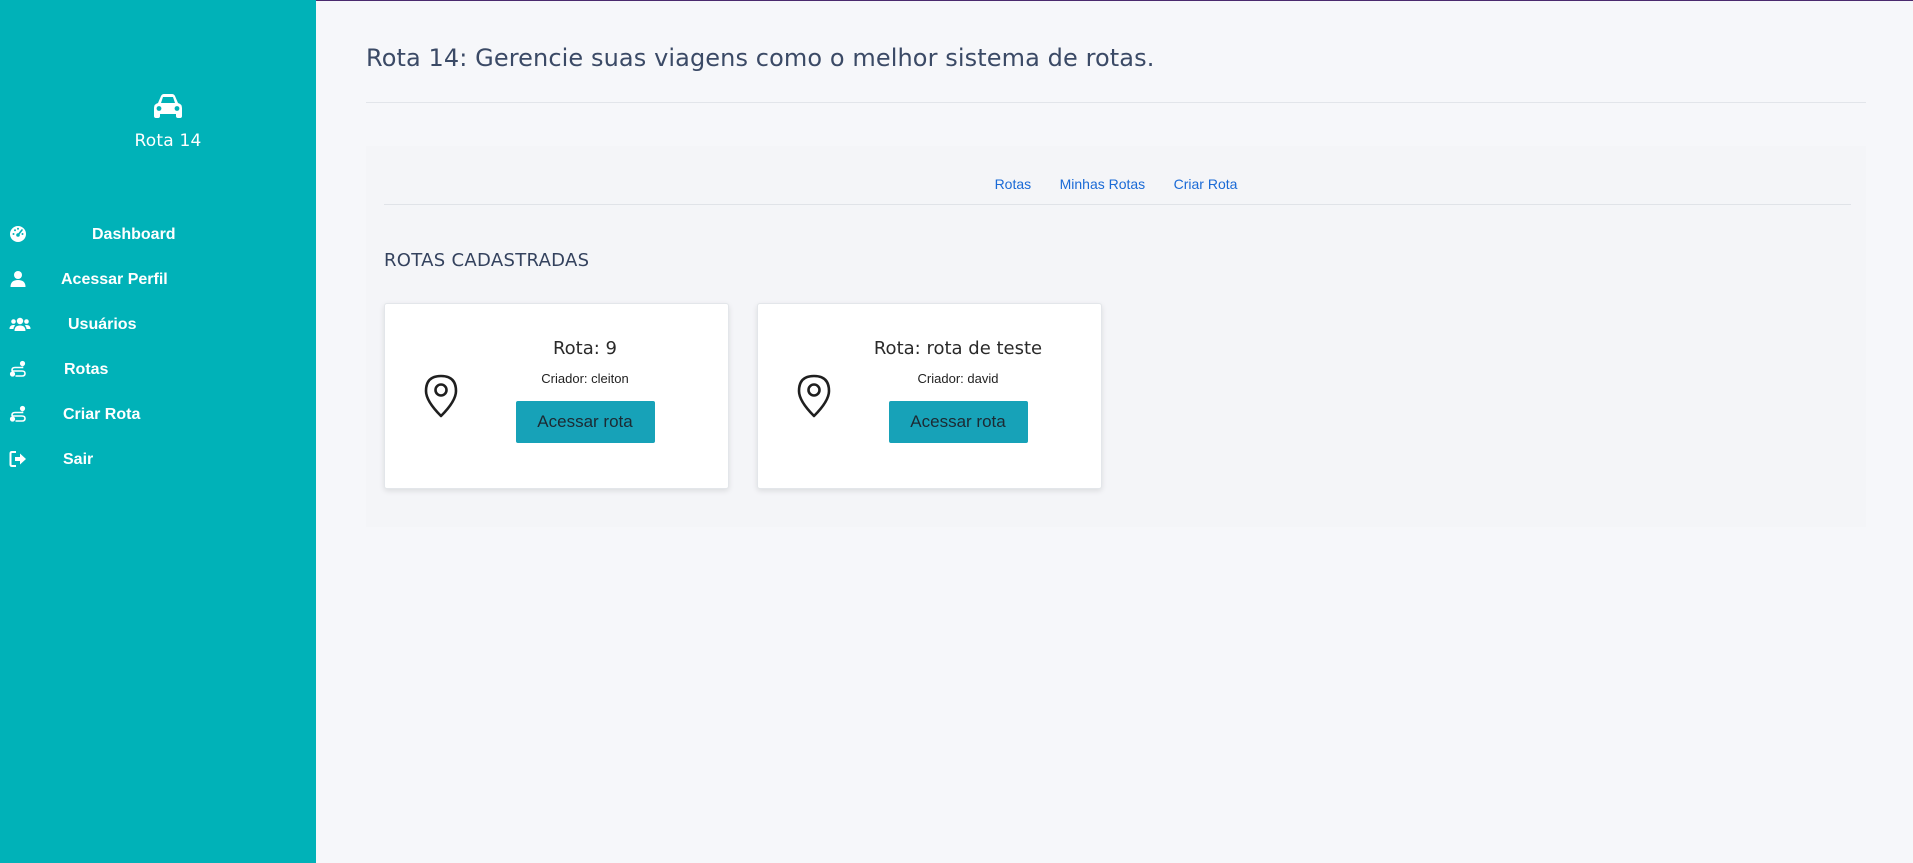  Describe the element at coordinates (134, 234) in the screenshot. I see `sidebar-item-label: Dashboard` at that location.